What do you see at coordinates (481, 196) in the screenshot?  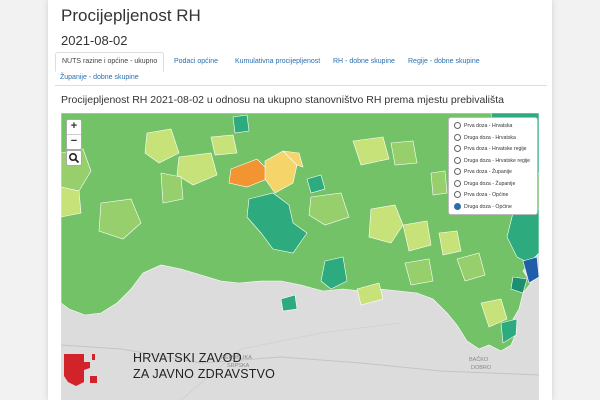 I see `layer-option: Prva doza - Općine` at bounding box center [481, 196].